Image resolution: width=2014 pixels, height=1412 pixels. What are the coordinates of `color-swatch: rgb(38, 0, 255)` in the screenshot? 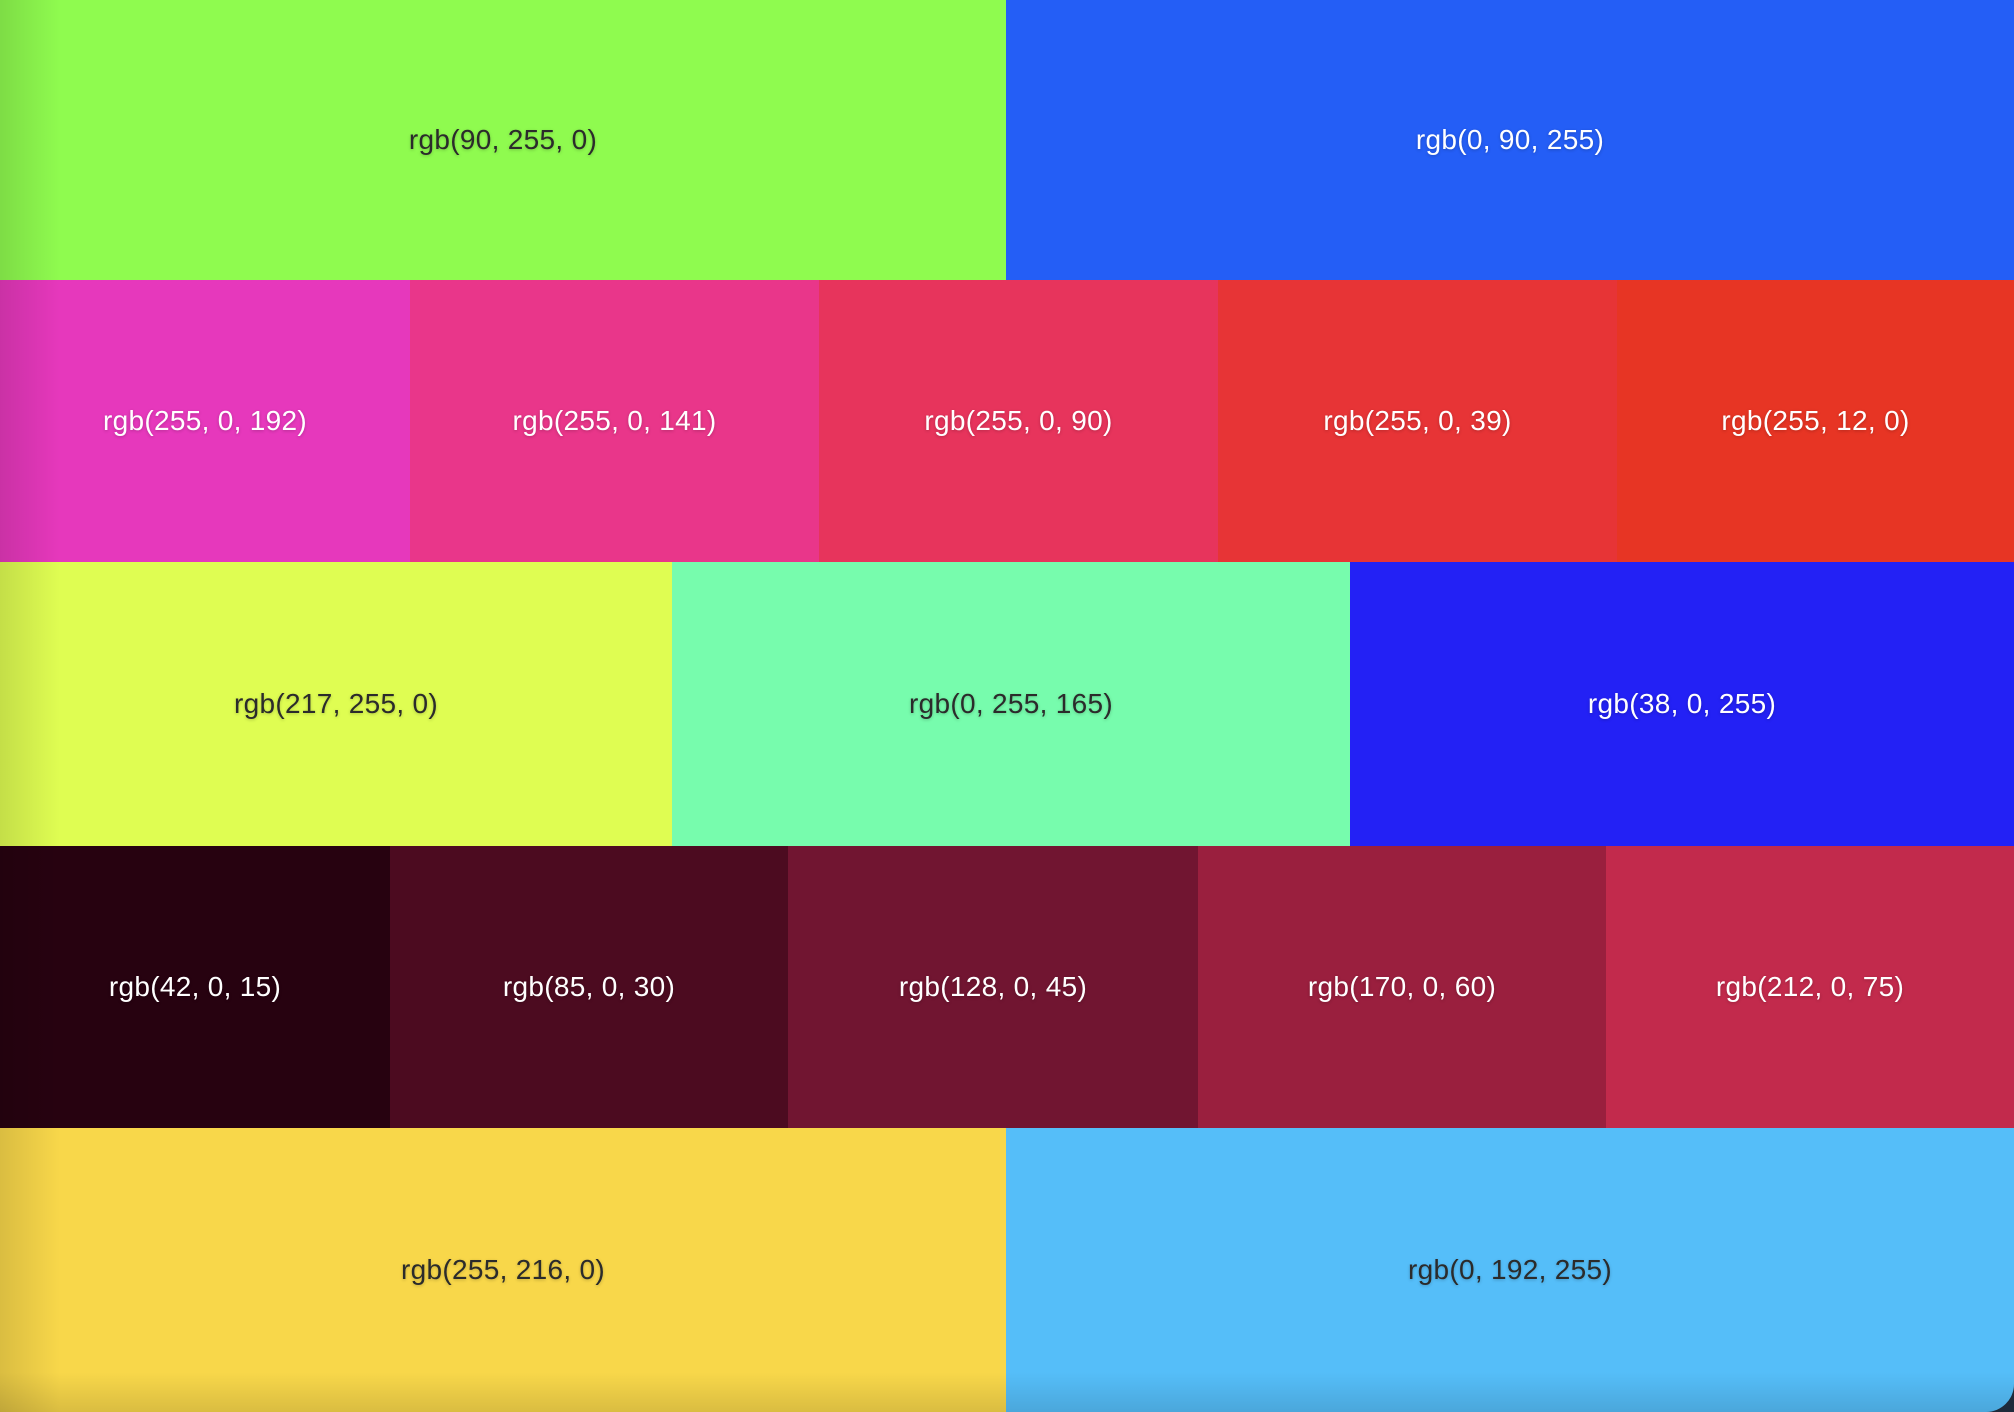 It's located at (1682, 704).